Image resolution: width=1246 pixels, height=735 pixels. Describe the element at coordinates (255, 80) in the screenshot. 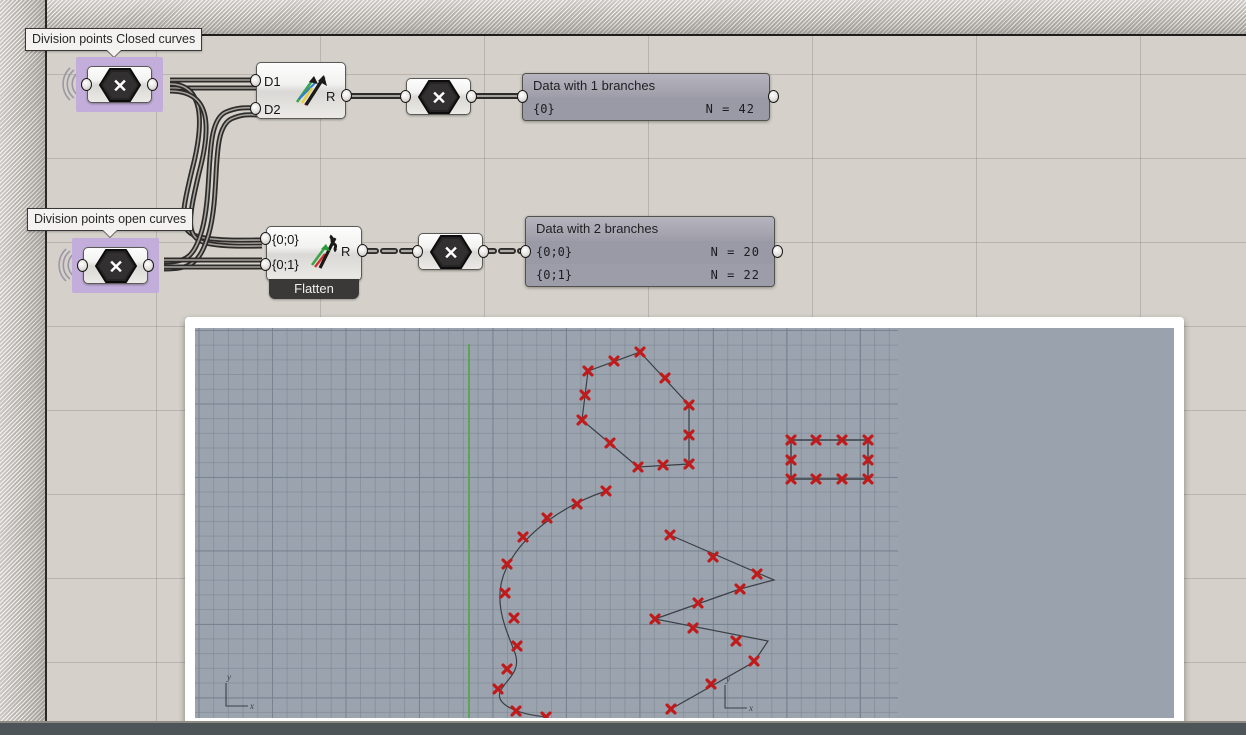

I see `port-d1` at that location.